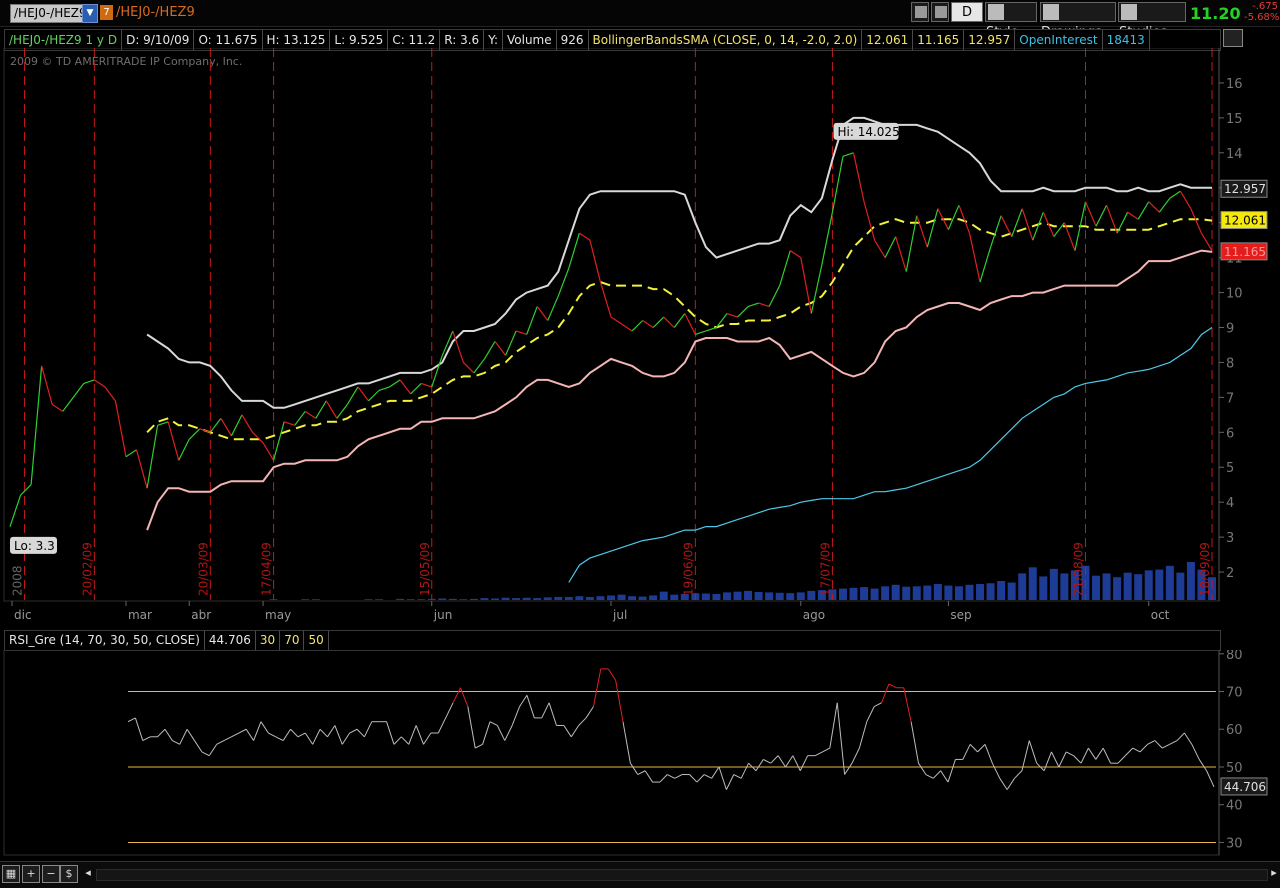 Image resolution: width=1280 pixels, height=888 pixels. Describe the element at coordinates (11, 874) in the screenshot. I see `grid-layout-button: ▦` at that location.